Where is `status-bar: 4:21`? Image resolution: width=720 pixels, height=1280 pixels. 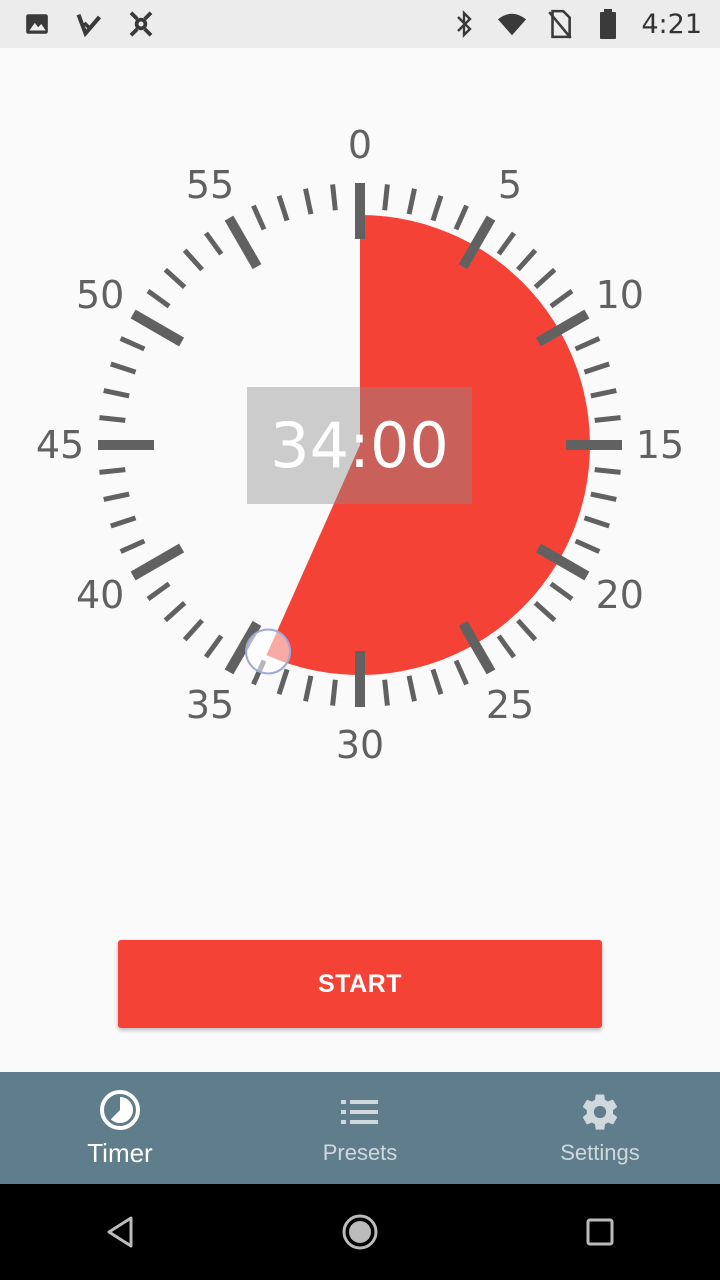
status-bar: 4:21 is located at coordinates (360, 24).